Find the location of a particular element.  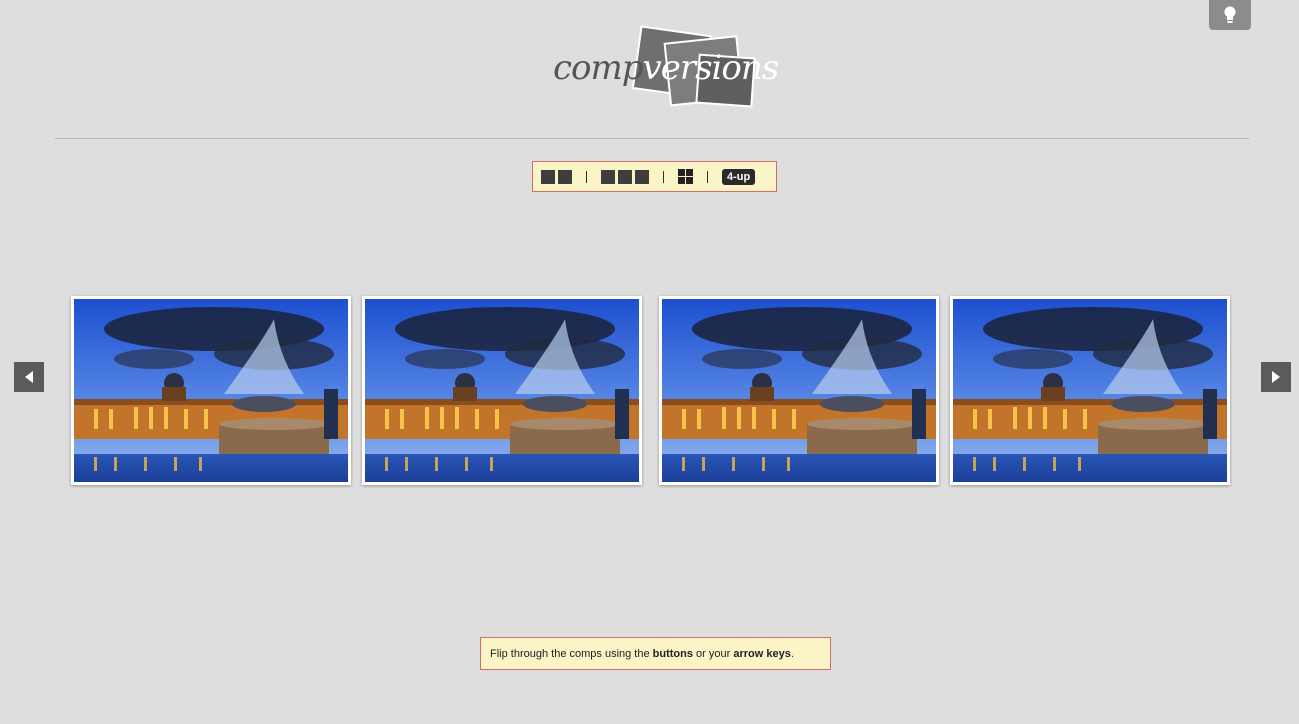

layout-3up-button is located at coordinates (625, 176).